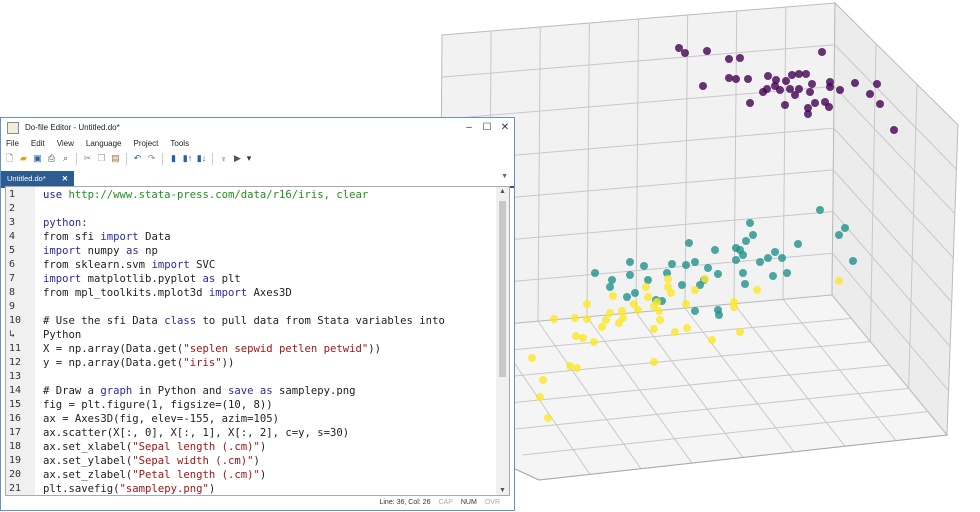 Image resolution: width=980 pixels, height=512 pixels. I want to click on scroll-up-icon: ▲, so click(502, 191).